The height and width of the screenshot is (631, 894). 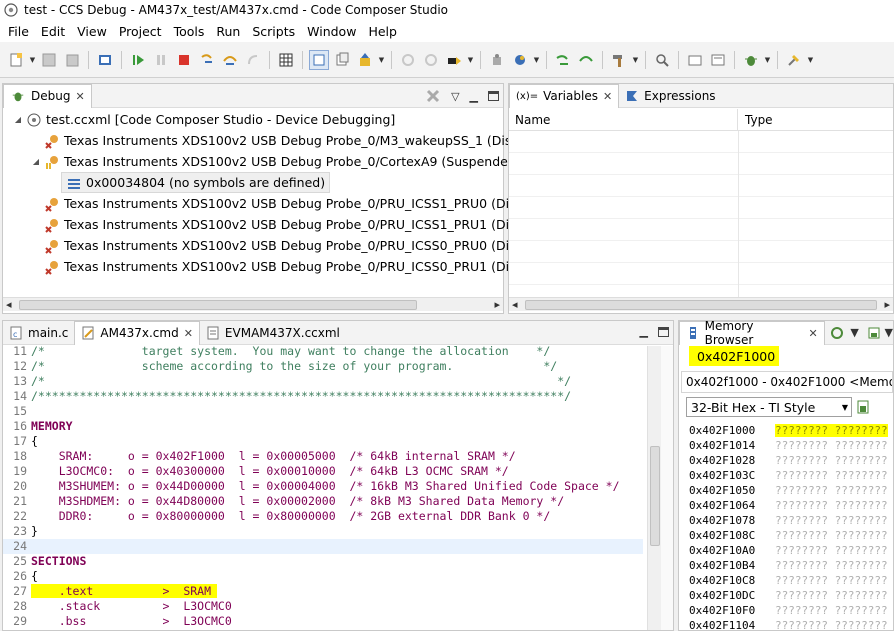 I want to click on menu-view: View, so click(x=92, y=31).